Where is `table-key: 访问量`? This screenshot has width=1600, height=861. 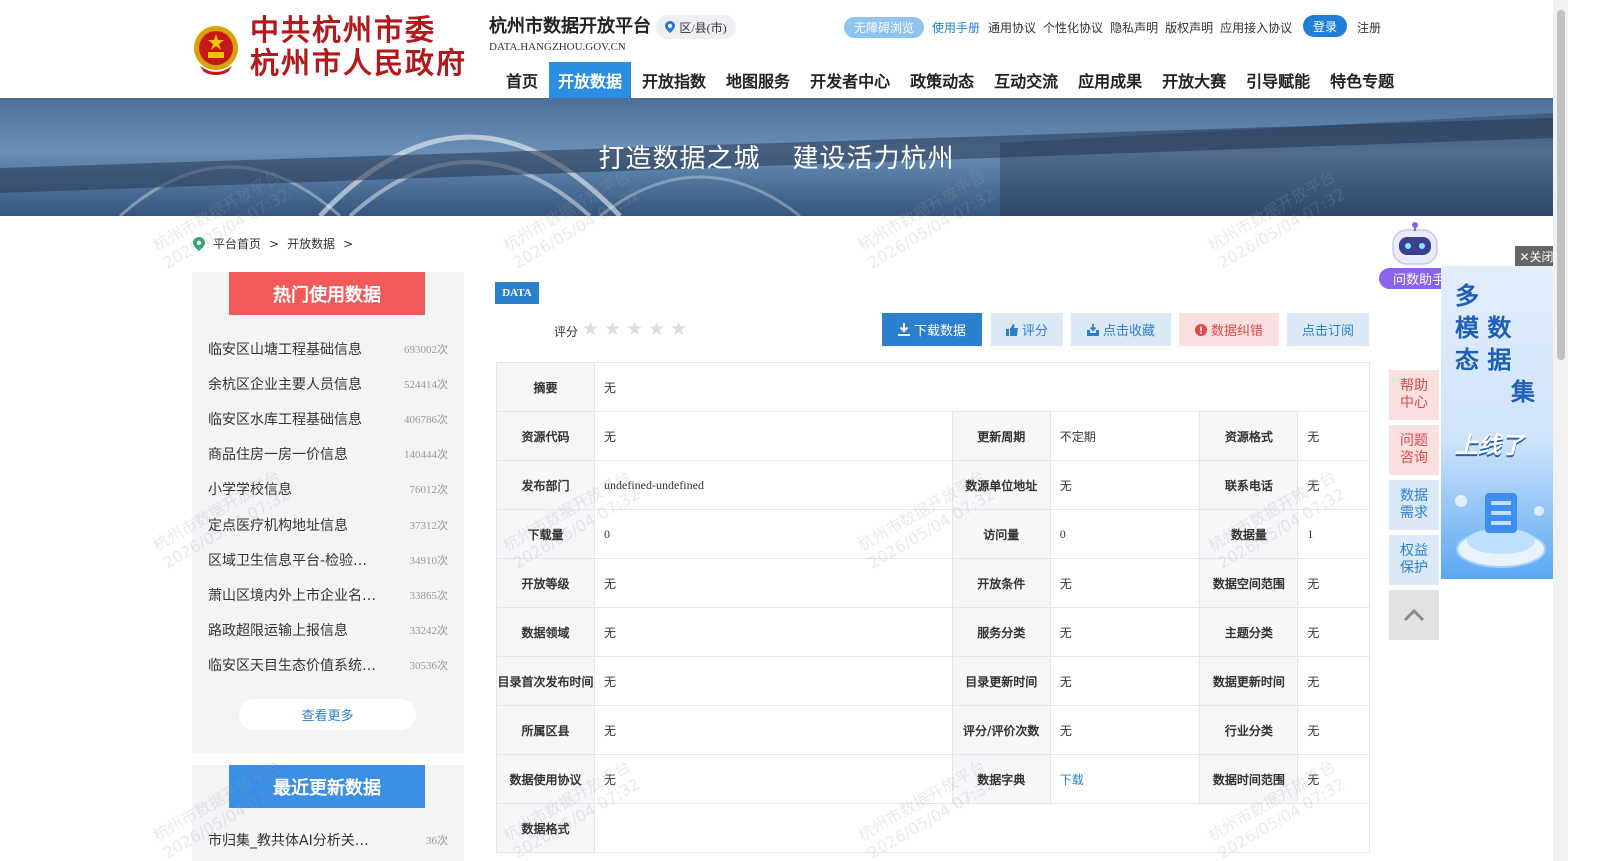
table-key: 访问量 is located at coordinates (1001, 534).